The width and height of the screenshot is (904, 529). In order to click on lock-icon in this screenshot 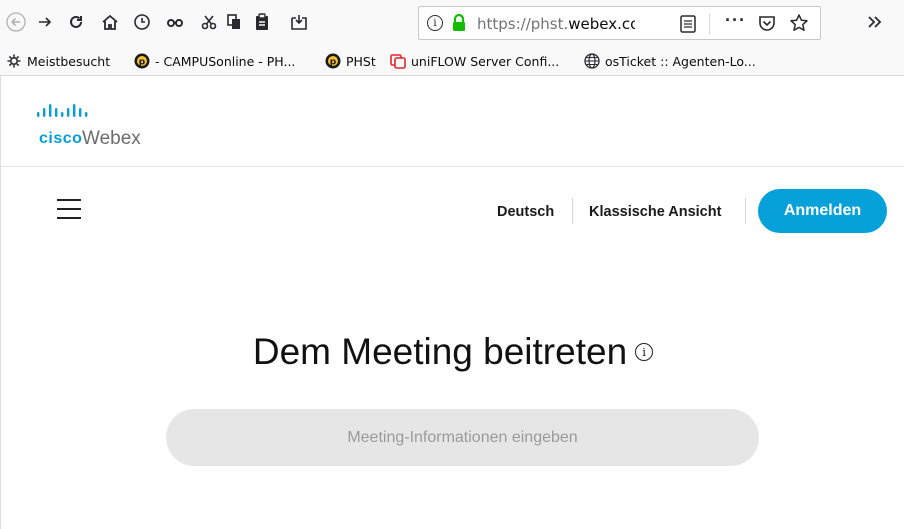, I will do `click(459, 25)`.